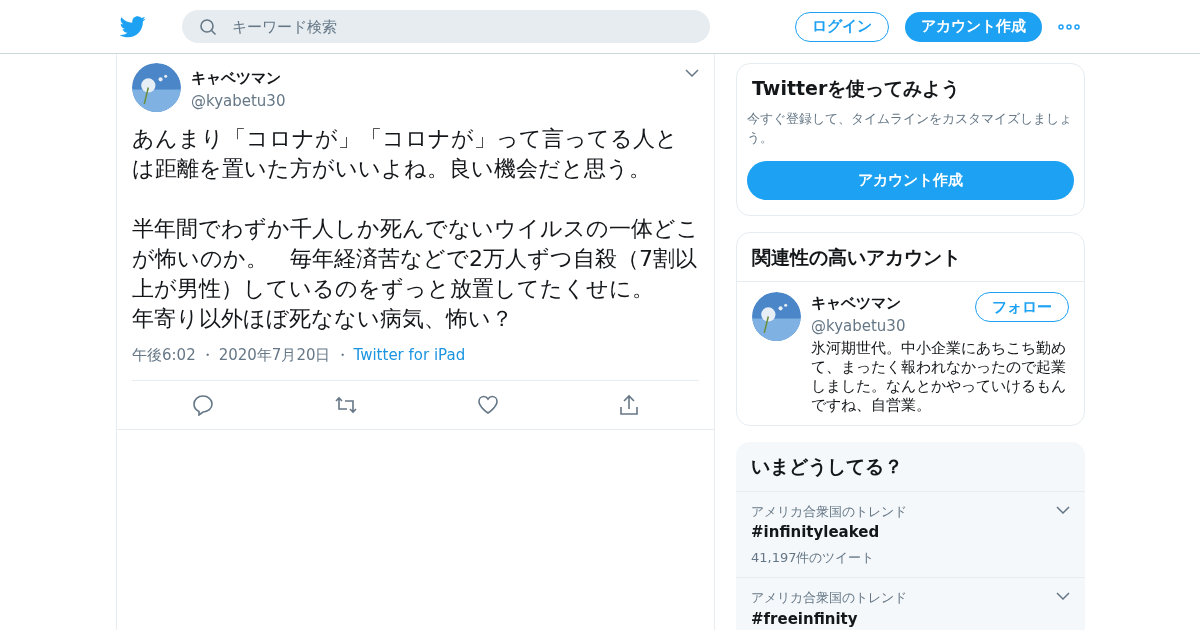 Image resolution: width=1200 pixels, height=630 pixels. I want to click on card-title: Twitterを使ってみよう, so click(856, 88).